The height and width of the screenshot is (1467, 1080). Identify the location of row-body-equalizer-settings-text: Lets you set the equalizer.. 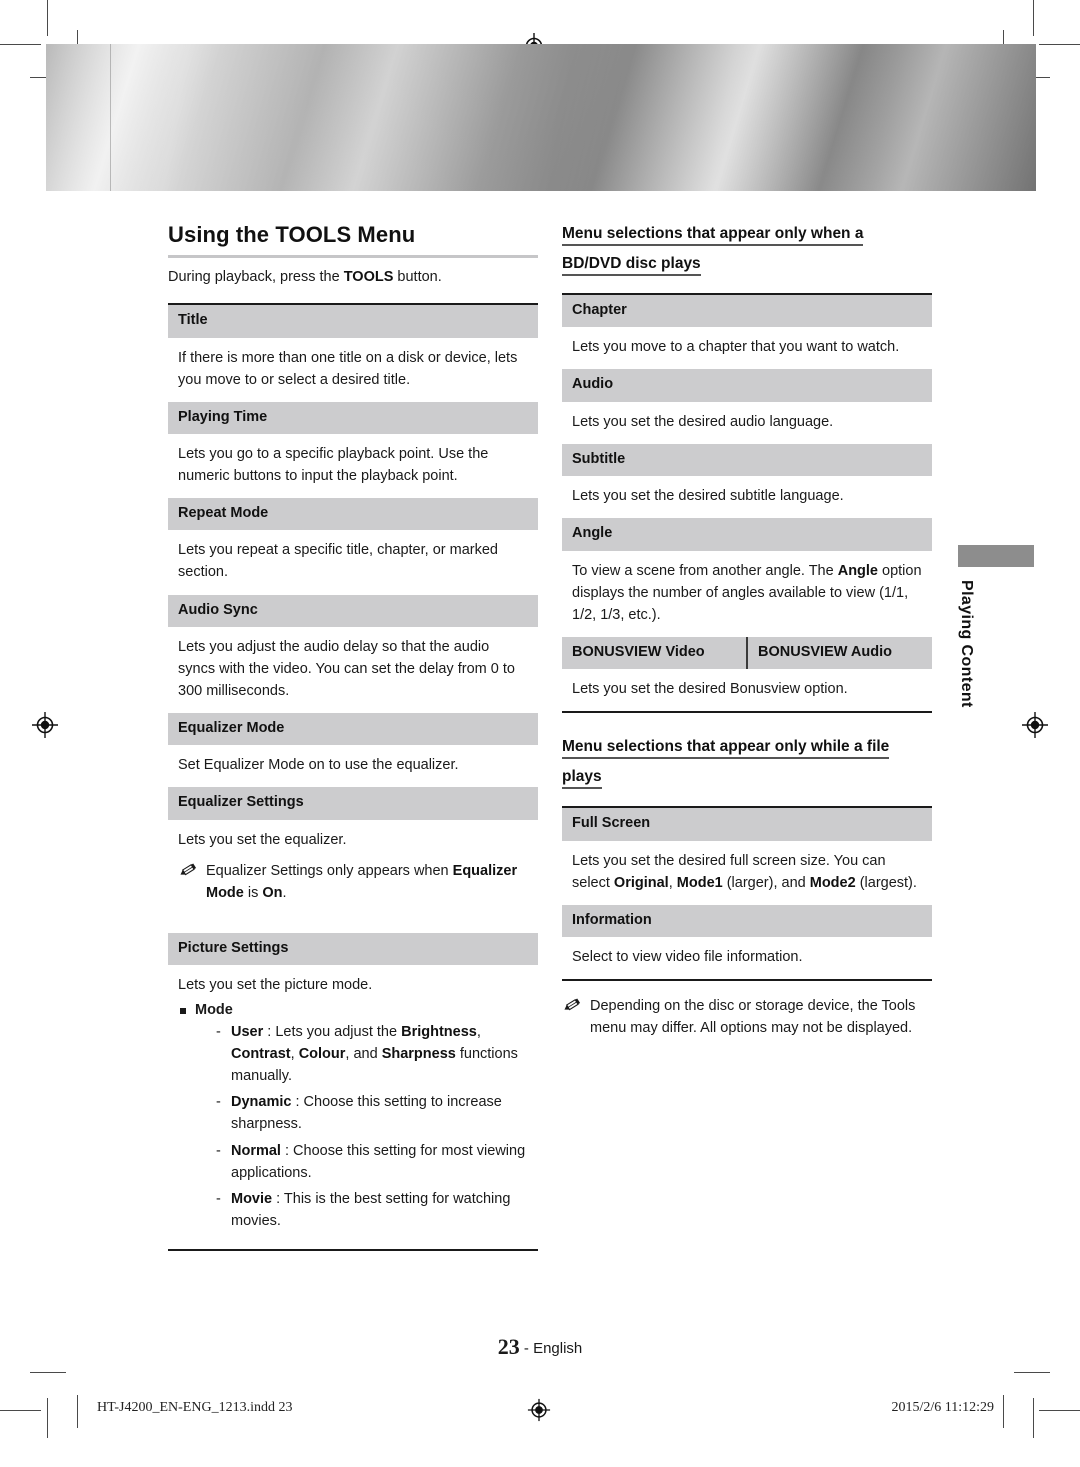
(262, 839).